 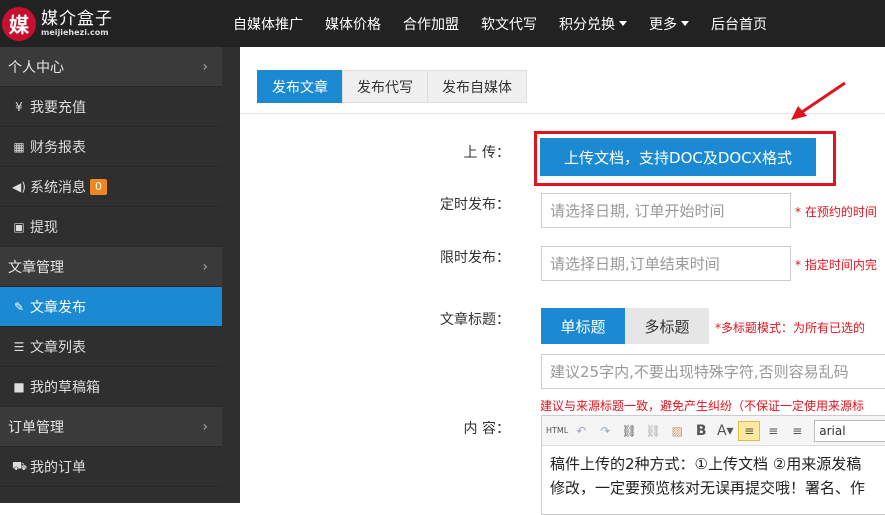 What do you see at coordinates (666, 263) in the screenshot?
I see `deadline-date-input: 请选择日期,订单结束时间` at bounding box center [666, 263].